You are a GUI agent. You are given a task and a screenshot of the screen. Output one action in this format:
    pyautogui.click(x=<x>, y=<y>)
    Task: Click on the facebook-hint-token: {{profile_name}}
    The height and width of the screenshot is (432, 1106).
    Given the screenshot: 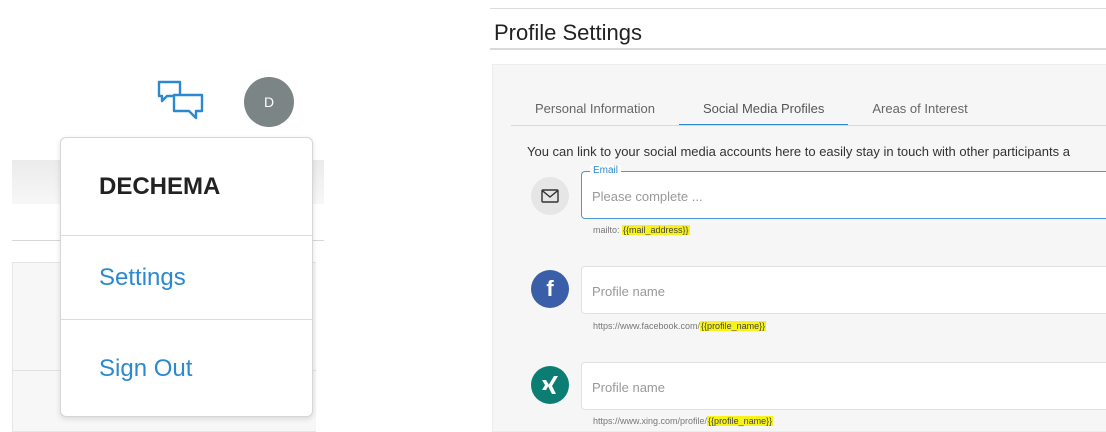 What is the action you would take?
    pyautogui.click(x=733, y=326)
    